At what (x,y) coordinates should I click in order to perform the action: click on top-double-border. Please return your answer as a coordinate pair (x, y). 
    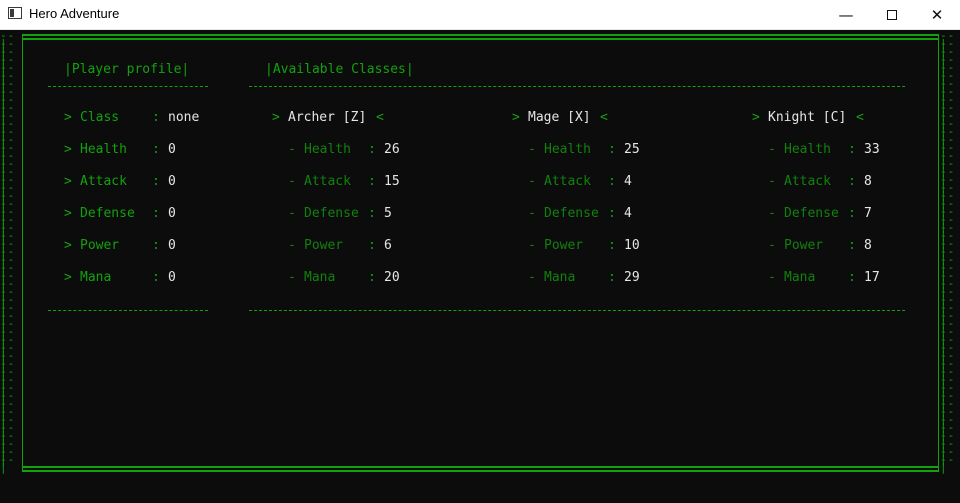
    Looking at the image, I should click on (480, 37).